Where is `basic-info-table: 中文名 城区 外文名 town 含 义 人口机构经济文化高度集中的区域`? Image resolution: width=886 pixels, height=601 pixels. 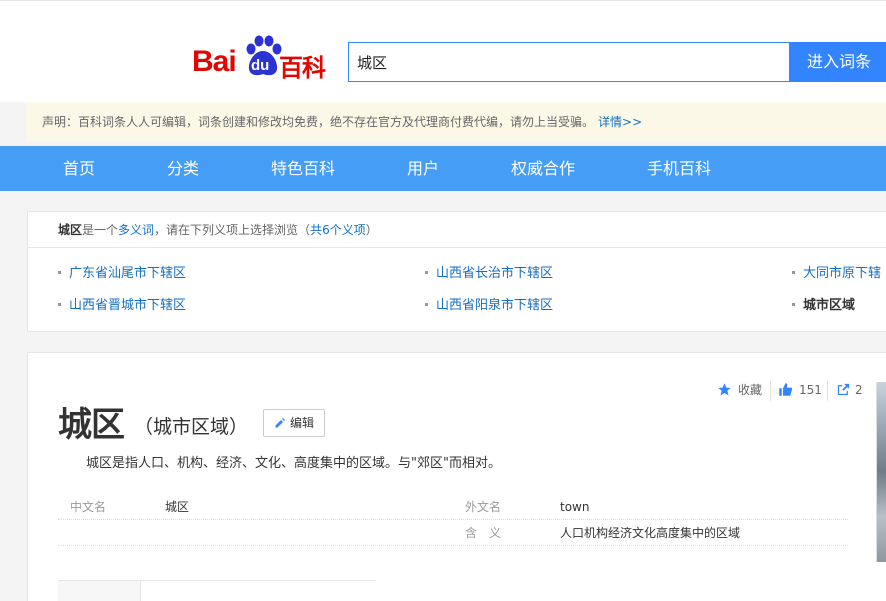 basic-info-table: 中文名 城区 外文名 town 含 义 人口机构经济文化高度集中的区域 is located at coordinates (453, 520).